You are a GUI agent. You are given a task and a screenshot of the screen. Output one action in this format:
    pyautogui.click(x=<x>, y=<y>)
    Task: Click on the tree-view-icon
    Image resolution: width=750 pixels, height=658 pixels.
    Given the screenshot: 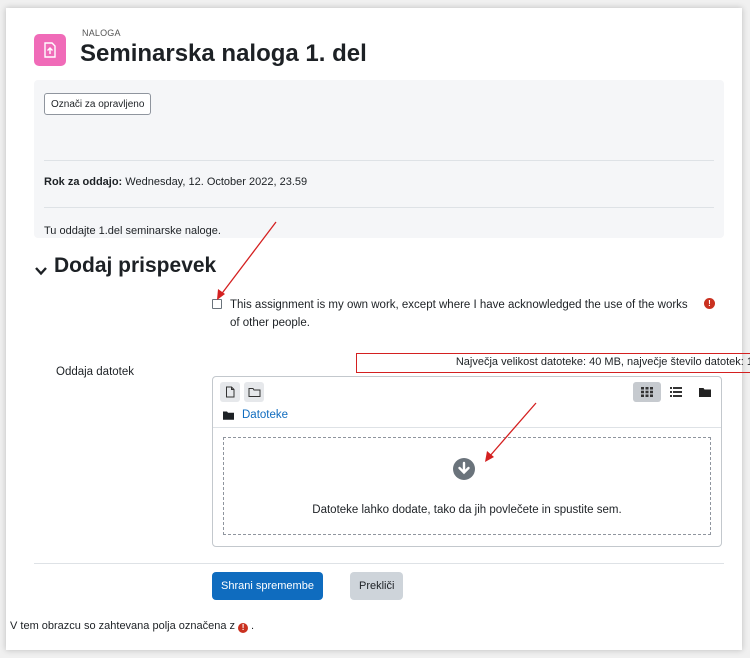 What is the action you would take?
    pyautogui.click(x=705, y=392)
    